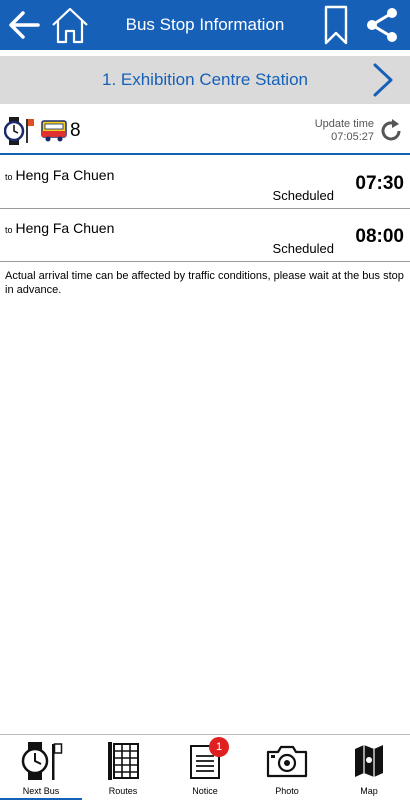 This screenshot has width=410, height=800. Describe the element at coordinates (205, 129) in the screenshot. I see `route-info-row: 8 Update time 07:05:27` at that location.